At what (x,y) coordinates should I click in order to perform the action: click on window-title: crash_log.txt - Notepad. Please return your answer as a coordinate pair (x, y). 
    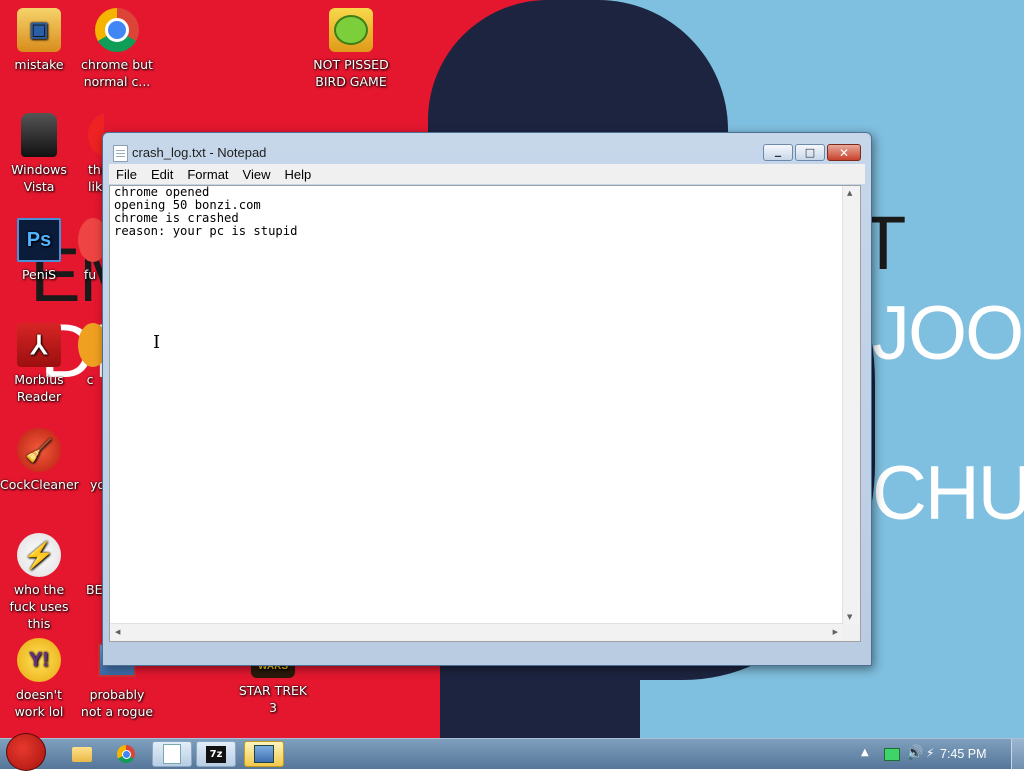
    Looking at the image, I should click on (199, 152).